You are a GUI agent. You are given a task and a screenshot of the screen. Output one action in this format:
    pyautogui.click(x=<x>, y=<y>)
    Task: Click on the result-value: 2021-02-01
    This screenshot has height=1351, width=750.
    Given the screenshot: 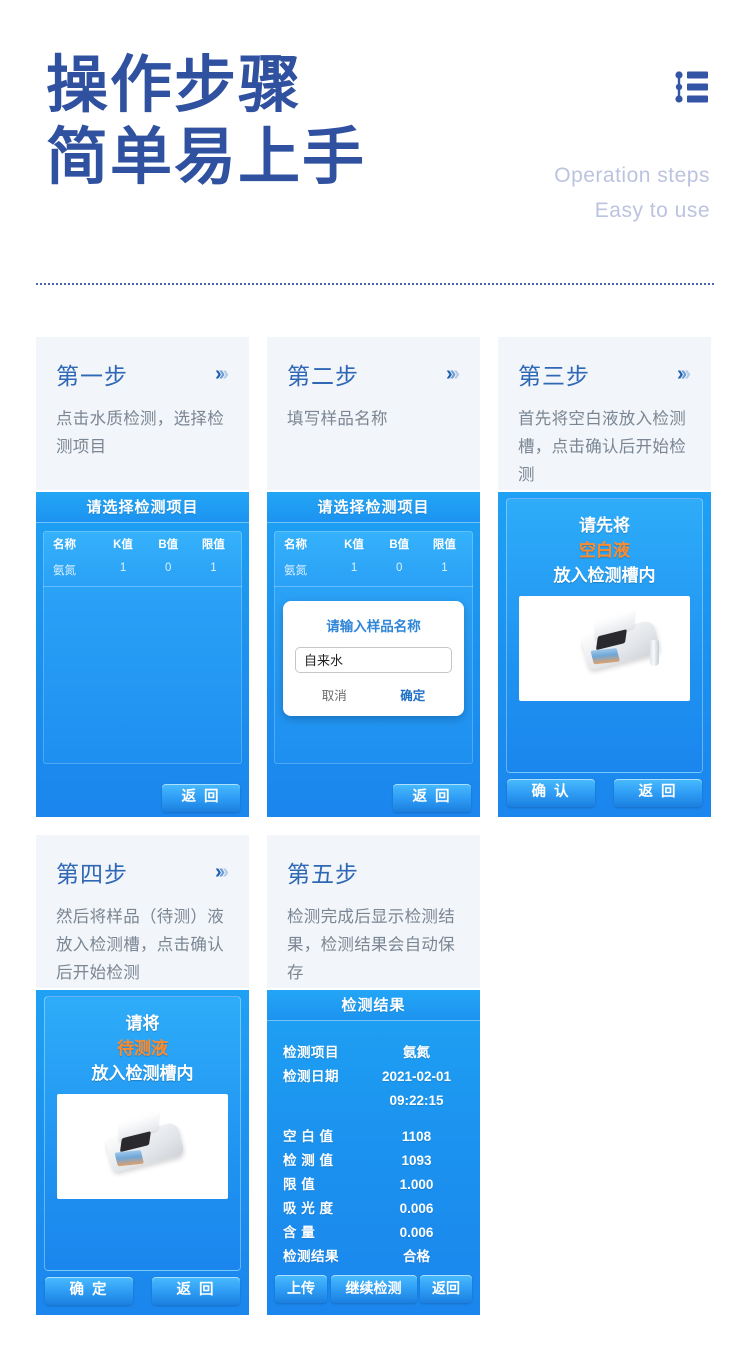 What is the action you would take?
    pyautogui.click(x=416, y=1076)
    